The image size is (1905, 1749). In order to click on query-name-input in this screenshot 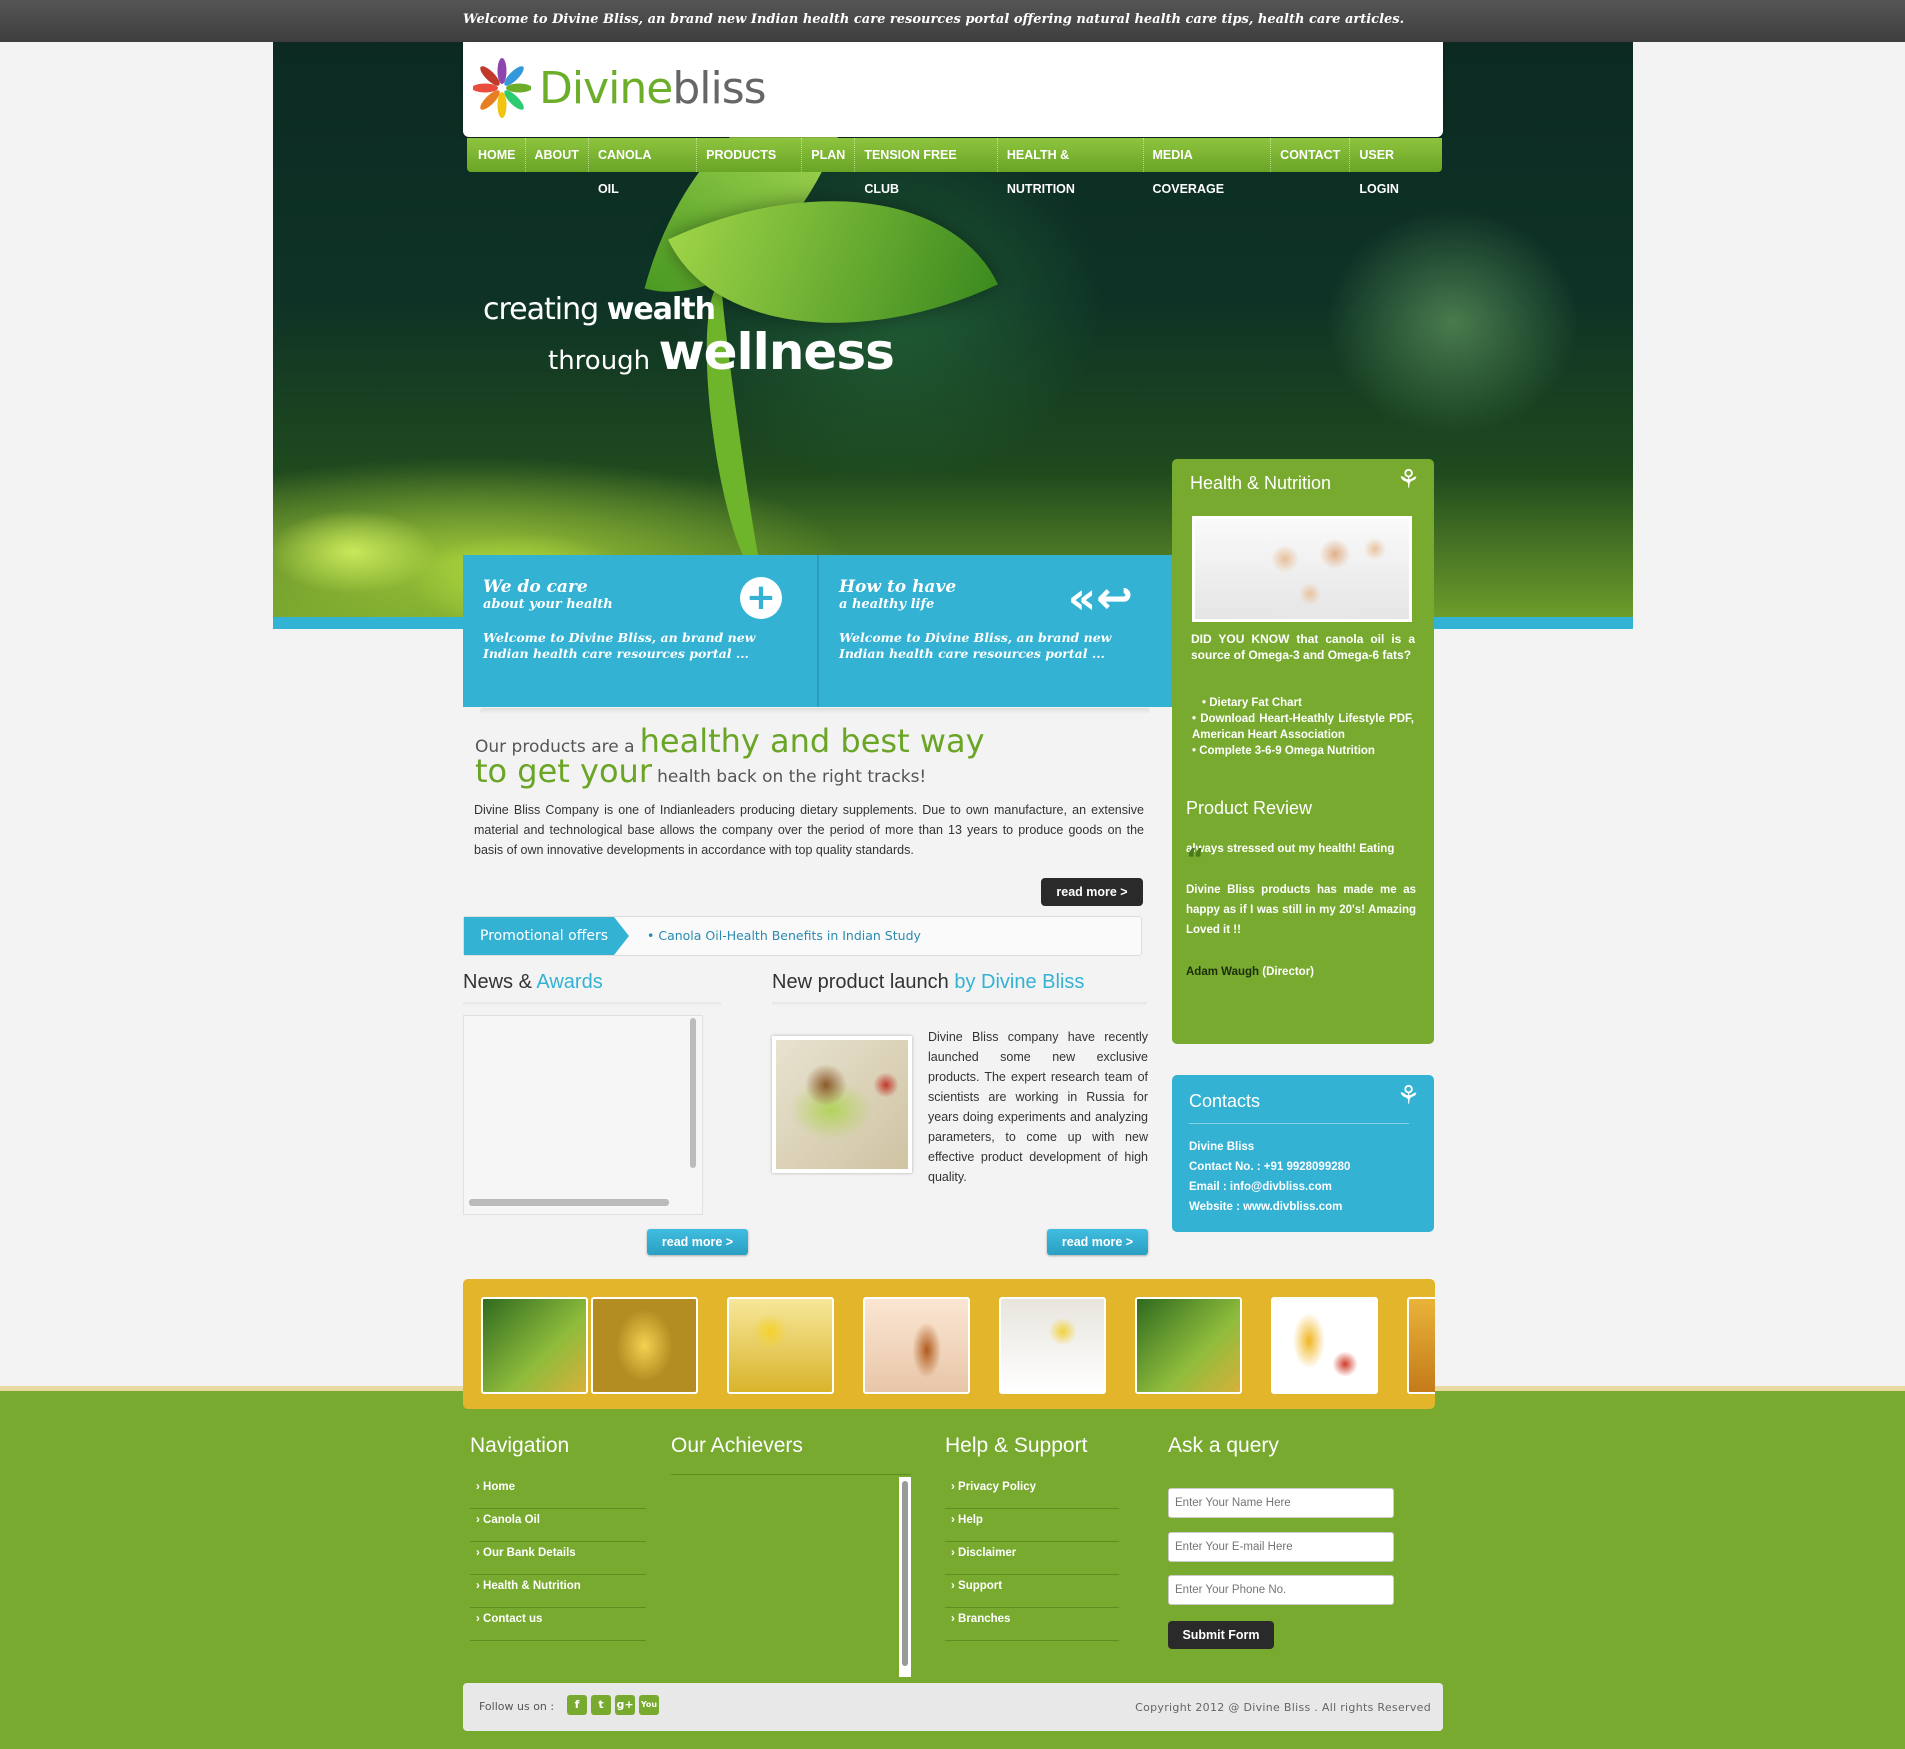, I will do `click(1281, 1503)`.